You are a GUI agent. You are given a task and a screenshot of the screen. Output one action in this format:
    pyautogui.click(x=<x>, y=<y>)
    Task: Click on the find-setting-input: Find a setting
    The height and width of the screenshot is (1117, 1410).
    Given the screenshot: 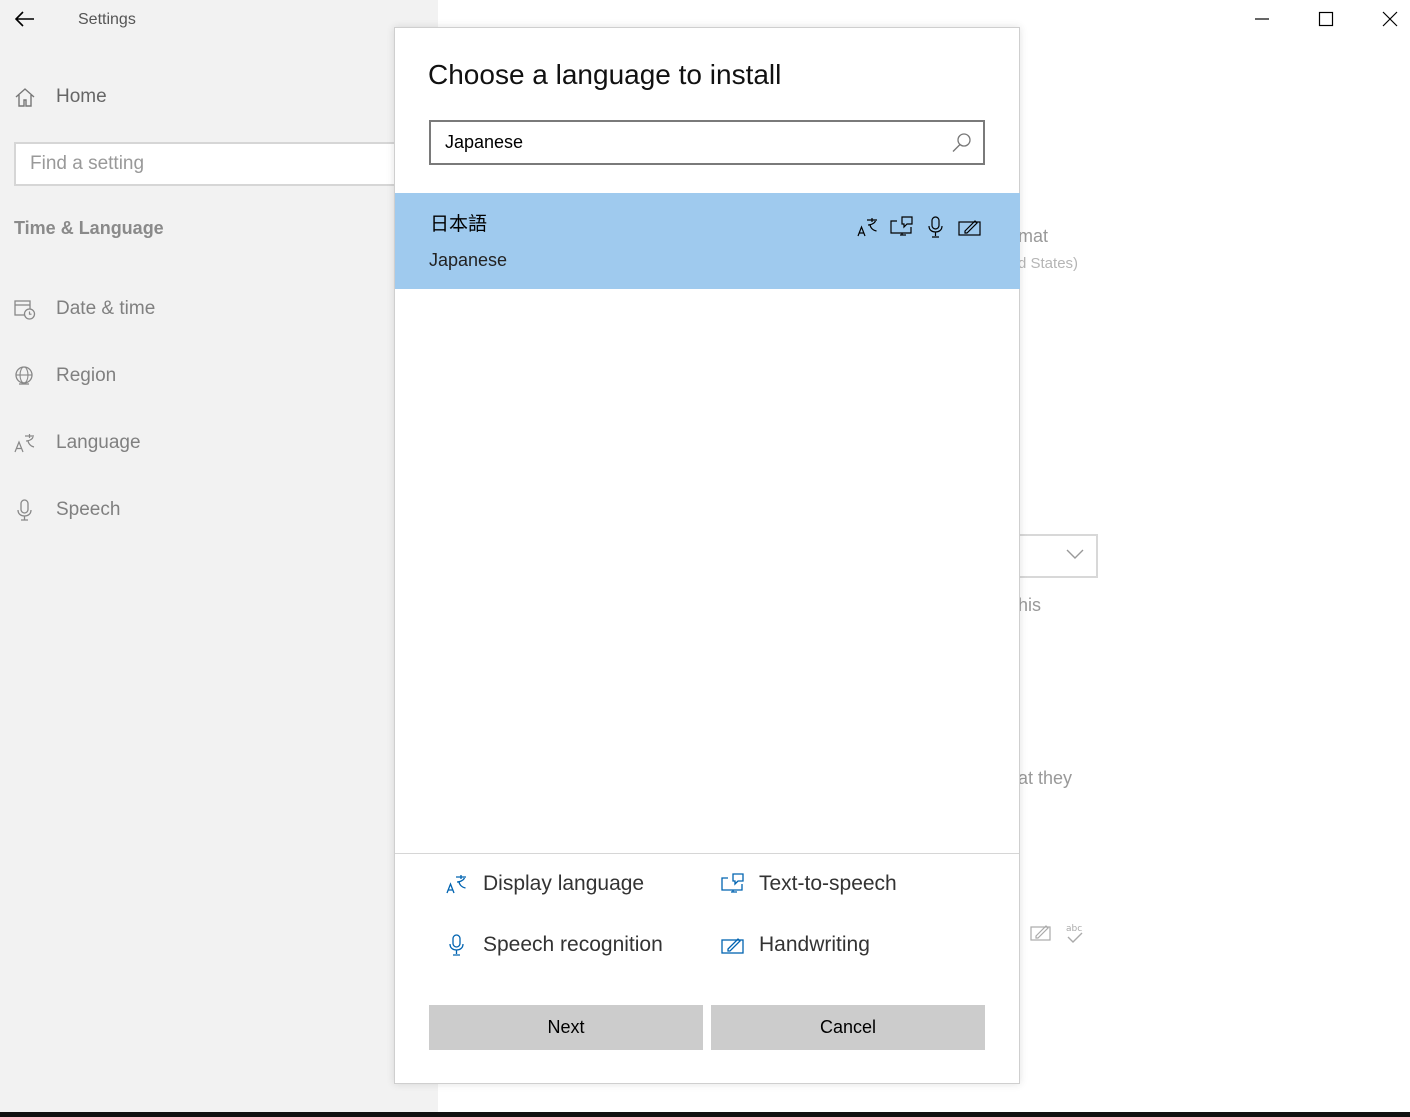 What is the action you would take?
    pyautogui.click(x=214, y=164)
    